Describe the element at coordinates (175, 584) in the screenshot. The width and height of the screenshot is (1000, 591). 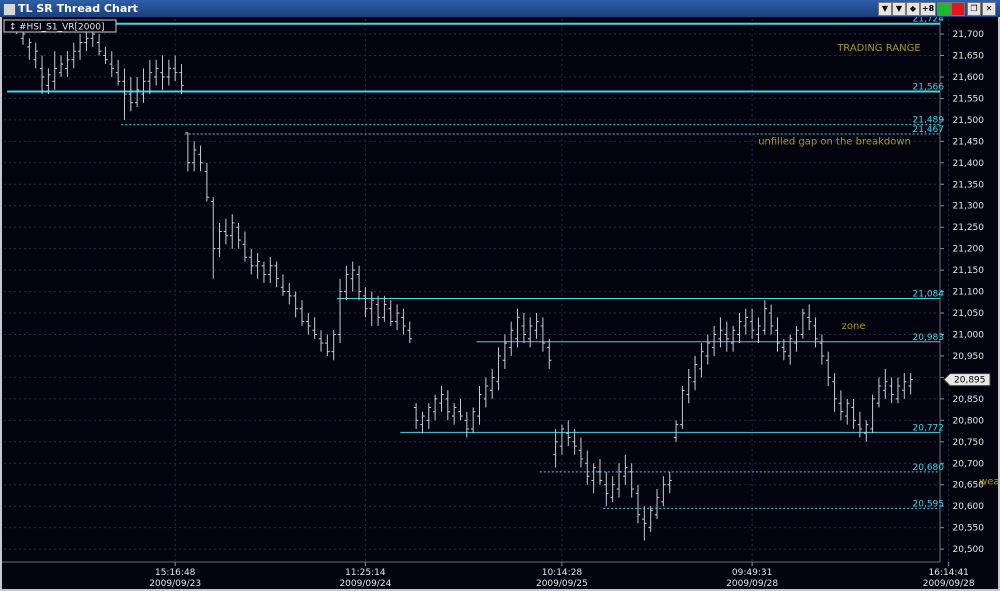
I see `date-tick-label: 2009/09/23` at that location.